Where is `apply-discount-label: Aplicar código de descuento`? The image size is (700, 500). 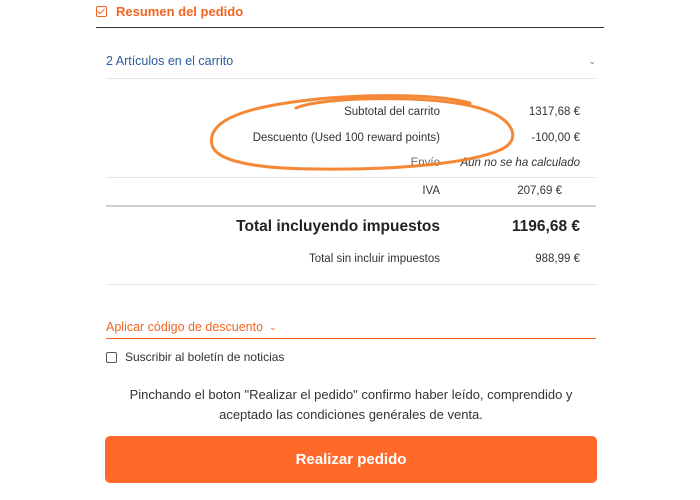
apply-discount-label: Aplicar código de descuento is located at coordinates (184, 327).